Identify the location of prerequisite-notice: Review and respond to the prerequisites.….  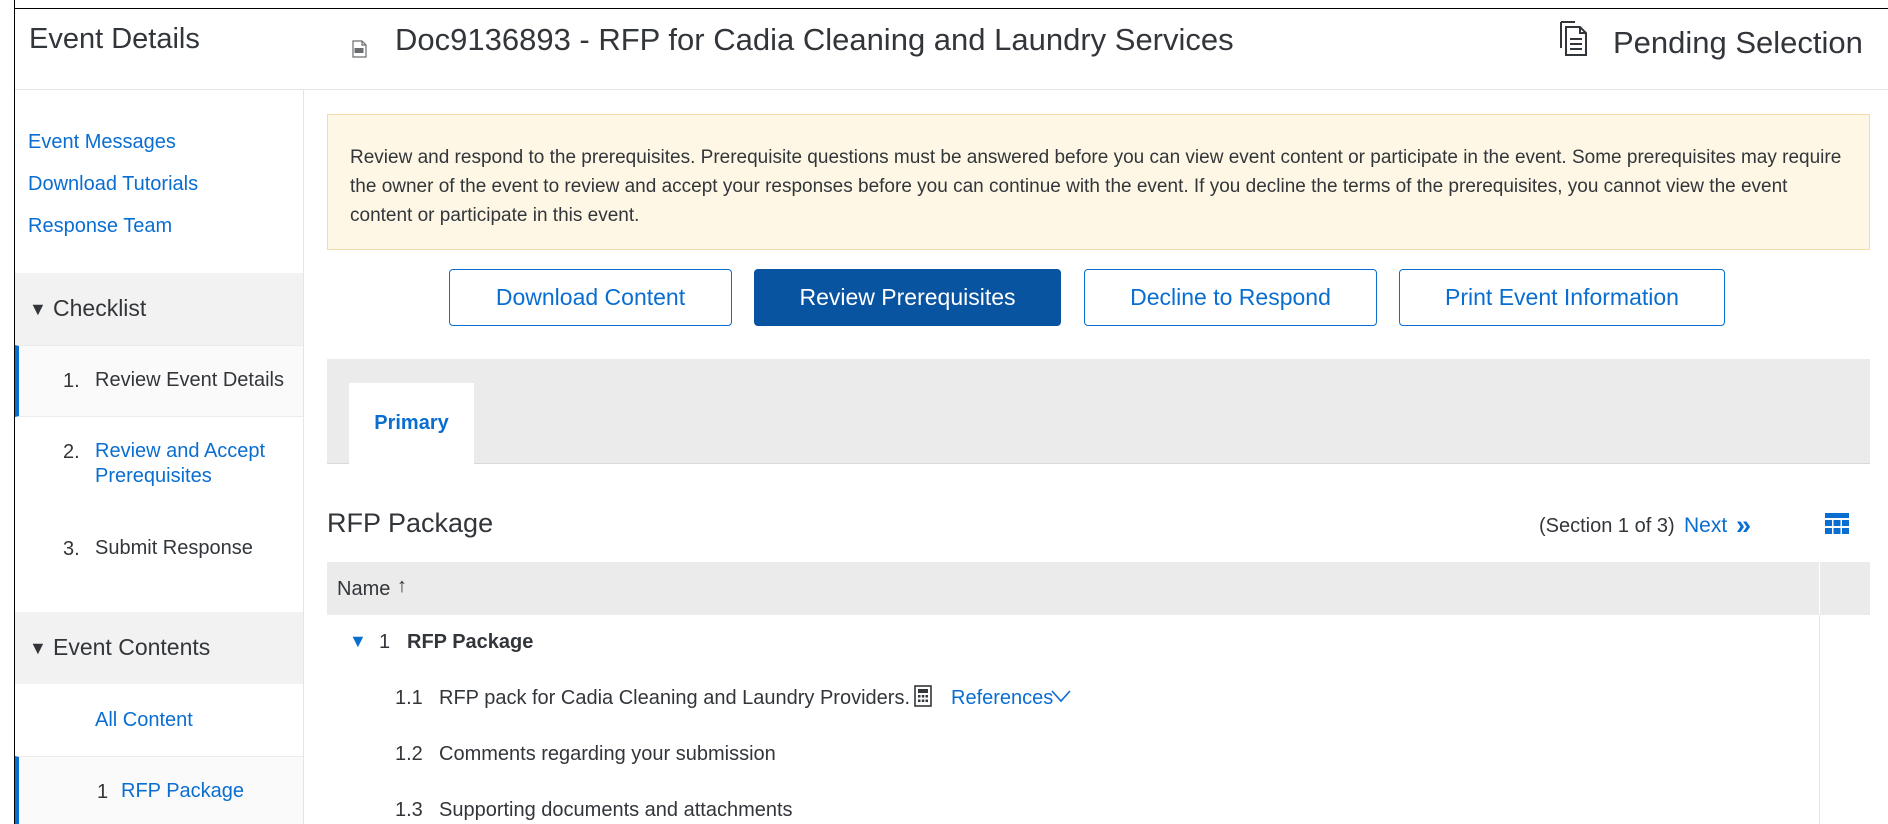
(1098, 182).